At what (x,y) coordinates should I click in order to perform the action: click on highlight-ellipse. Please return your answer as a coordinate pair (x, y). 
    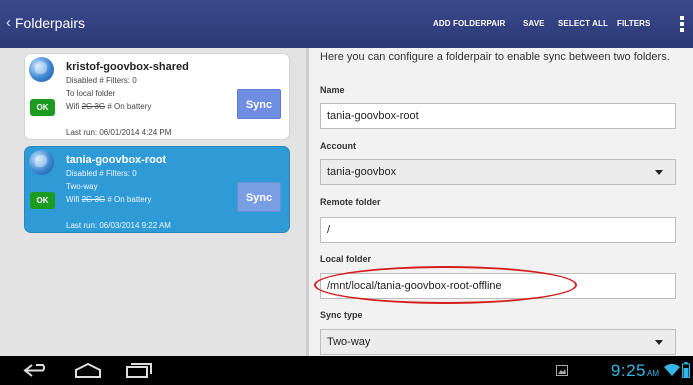
    Looking at the image, I should click on (445, 285).